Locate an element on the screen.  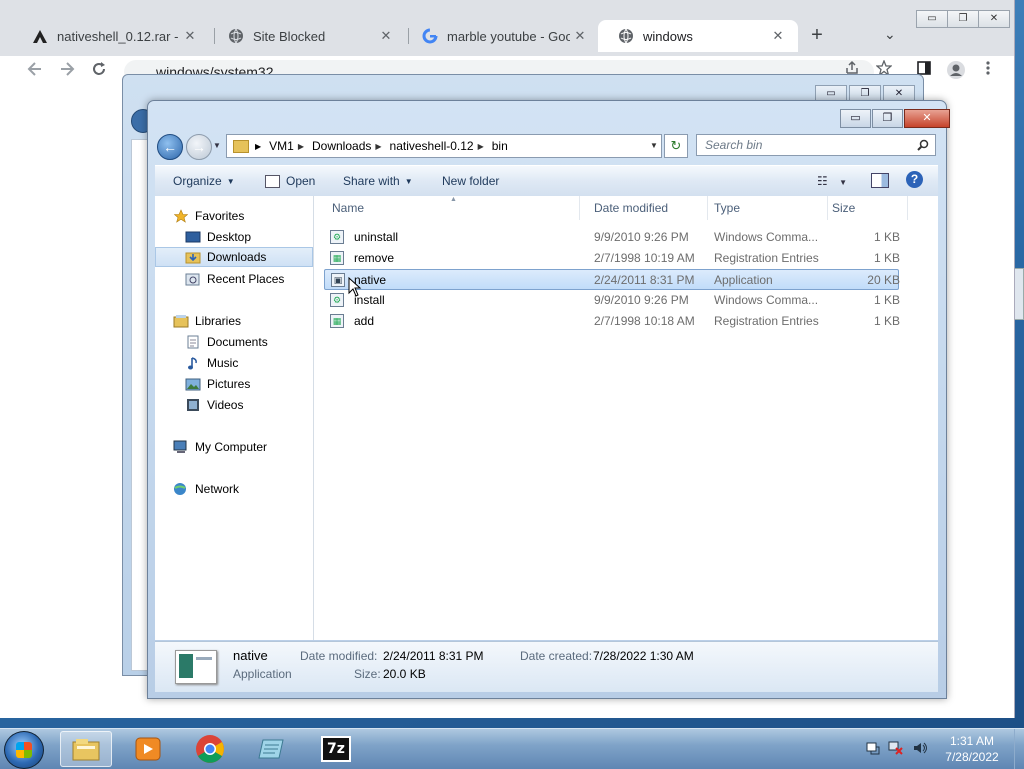
volume-icon is located at coordinates (920, 749).